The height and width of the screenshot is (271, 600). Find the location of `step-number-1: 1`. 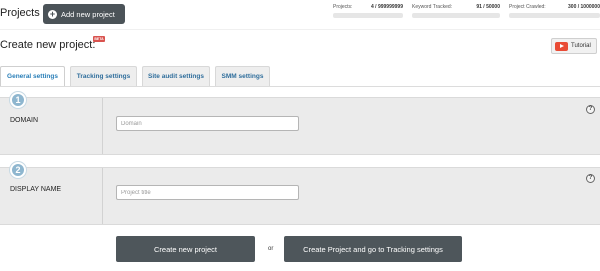

step-number-1: 1 is located at coordinates (18, 100).